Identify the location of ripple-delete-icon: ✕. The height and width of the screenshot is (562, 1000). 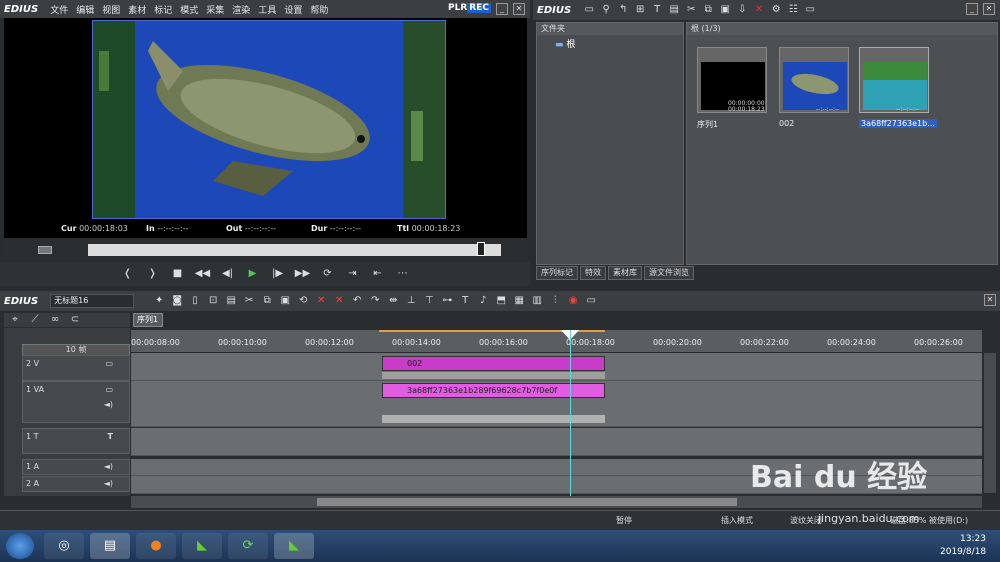
(339, 301).